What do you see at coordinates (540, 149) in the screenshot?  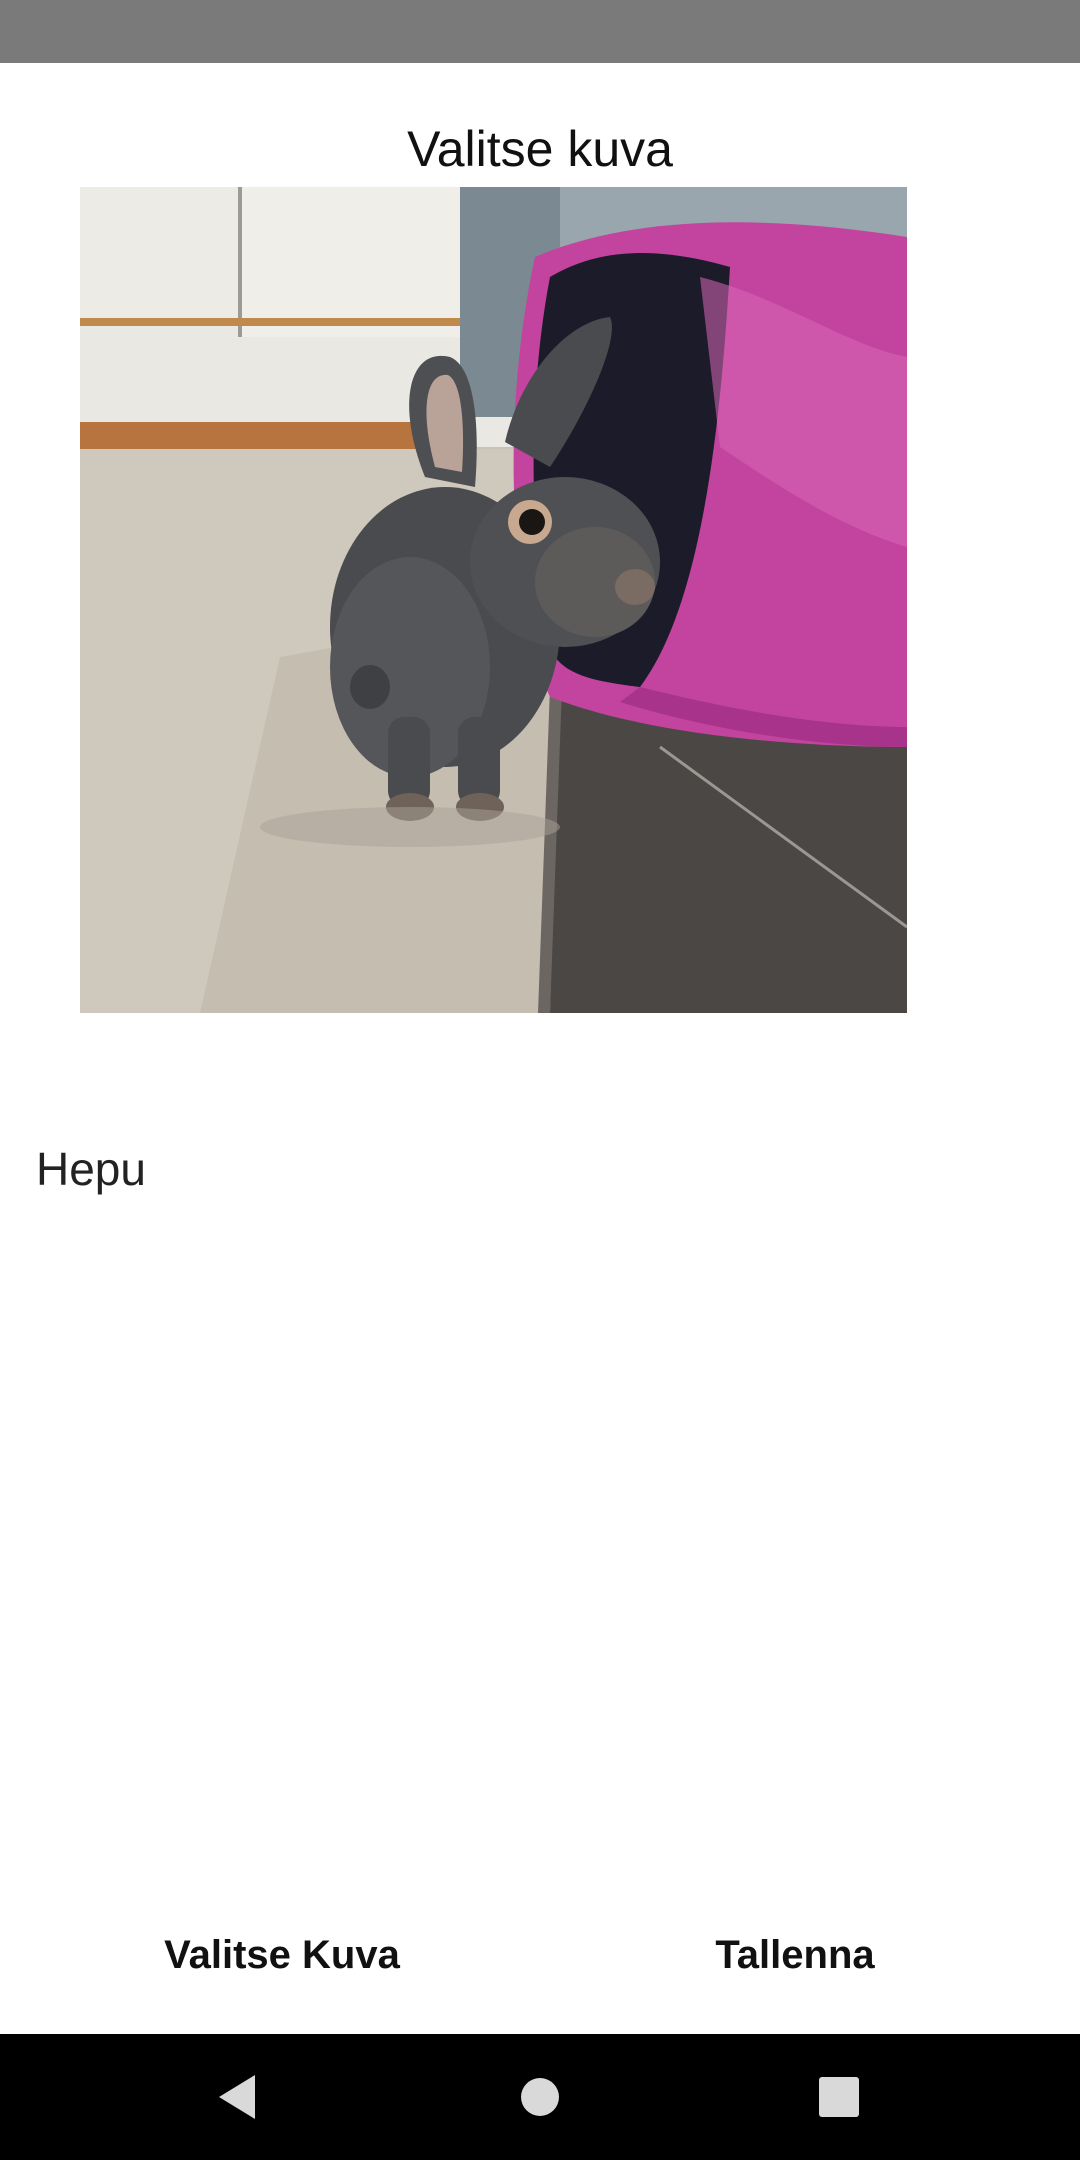 I see `screen-title: Valitse kuva` at bounding box center [540, 149].